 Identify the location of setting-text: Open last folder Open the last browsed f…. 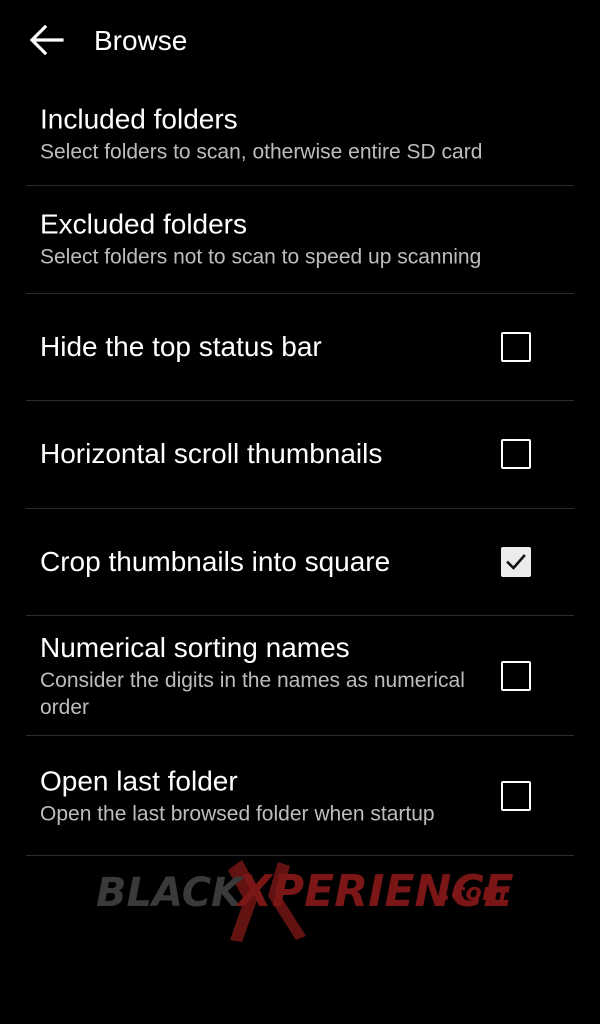
(262, 795).